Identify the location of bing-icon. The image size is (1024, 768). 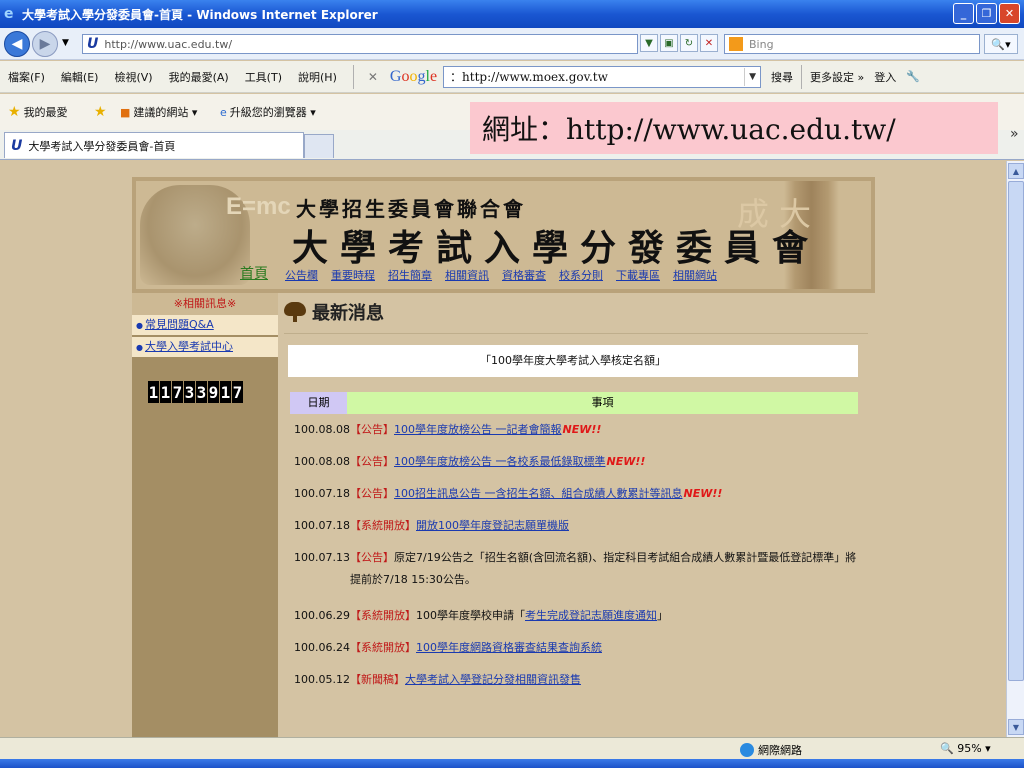
(736, 44).